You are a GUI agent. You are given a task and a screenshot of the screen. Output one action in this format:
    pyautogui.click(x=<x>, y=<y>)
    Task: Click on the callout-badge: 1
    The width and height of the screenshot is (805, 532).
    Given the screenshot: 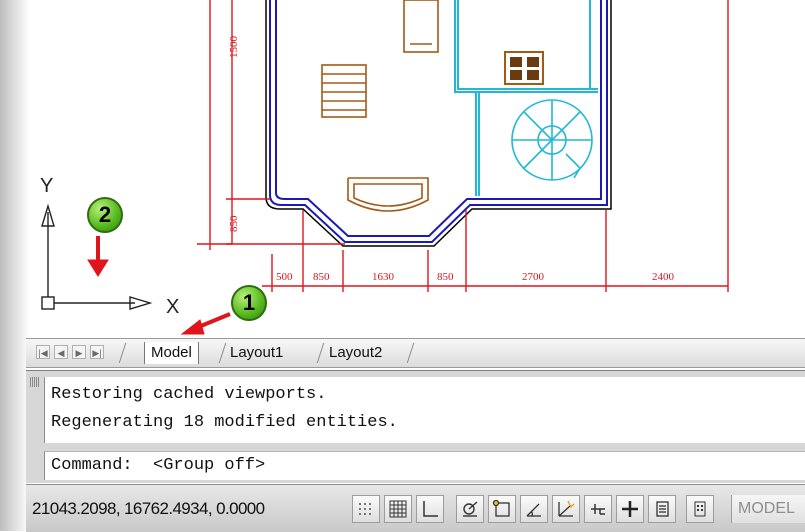 What is the action you would take?
    pyautogui.click(x=249, y=303)
    